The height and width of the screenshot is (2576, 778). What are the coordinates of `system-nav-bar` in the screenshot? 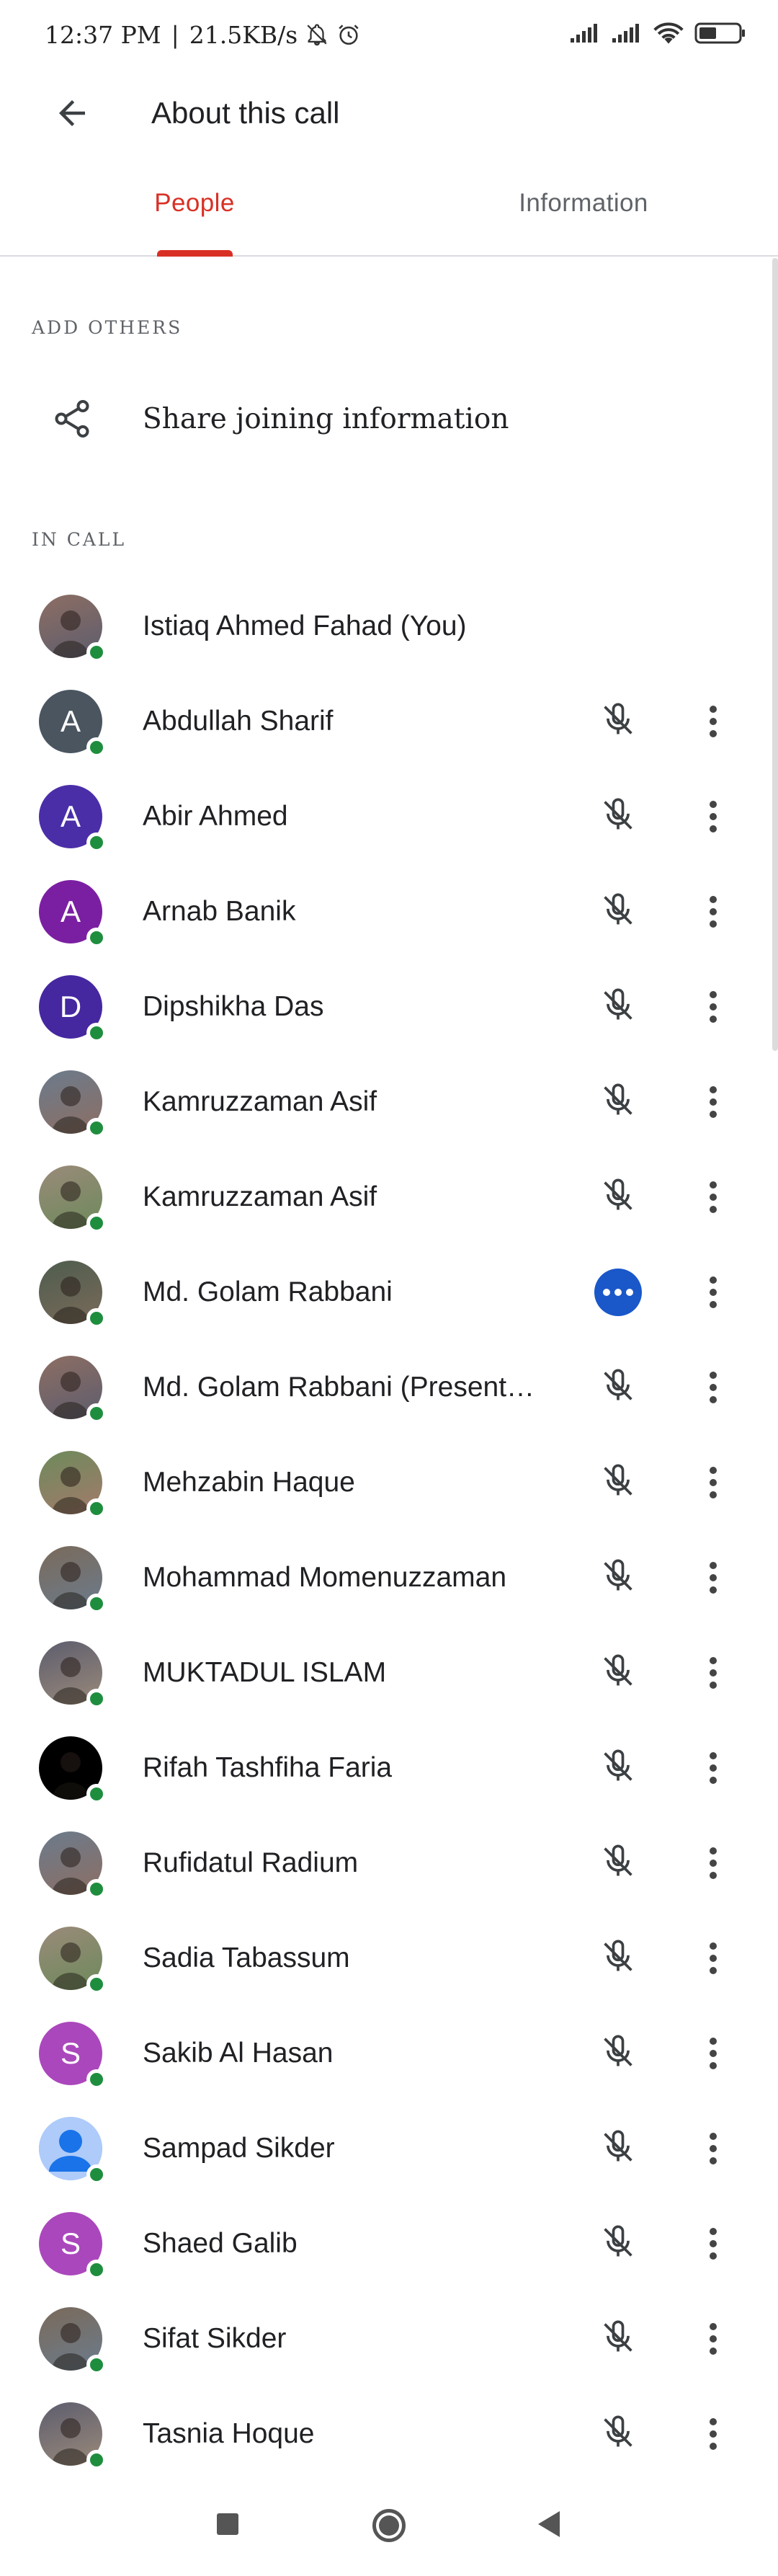 It's located at (389, 2527).